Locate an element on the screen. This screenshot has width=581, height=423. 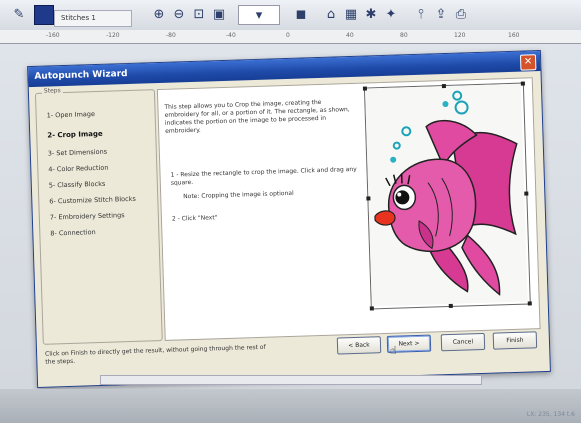
ruler-tick: 40 is located at coordinates (350, 35).